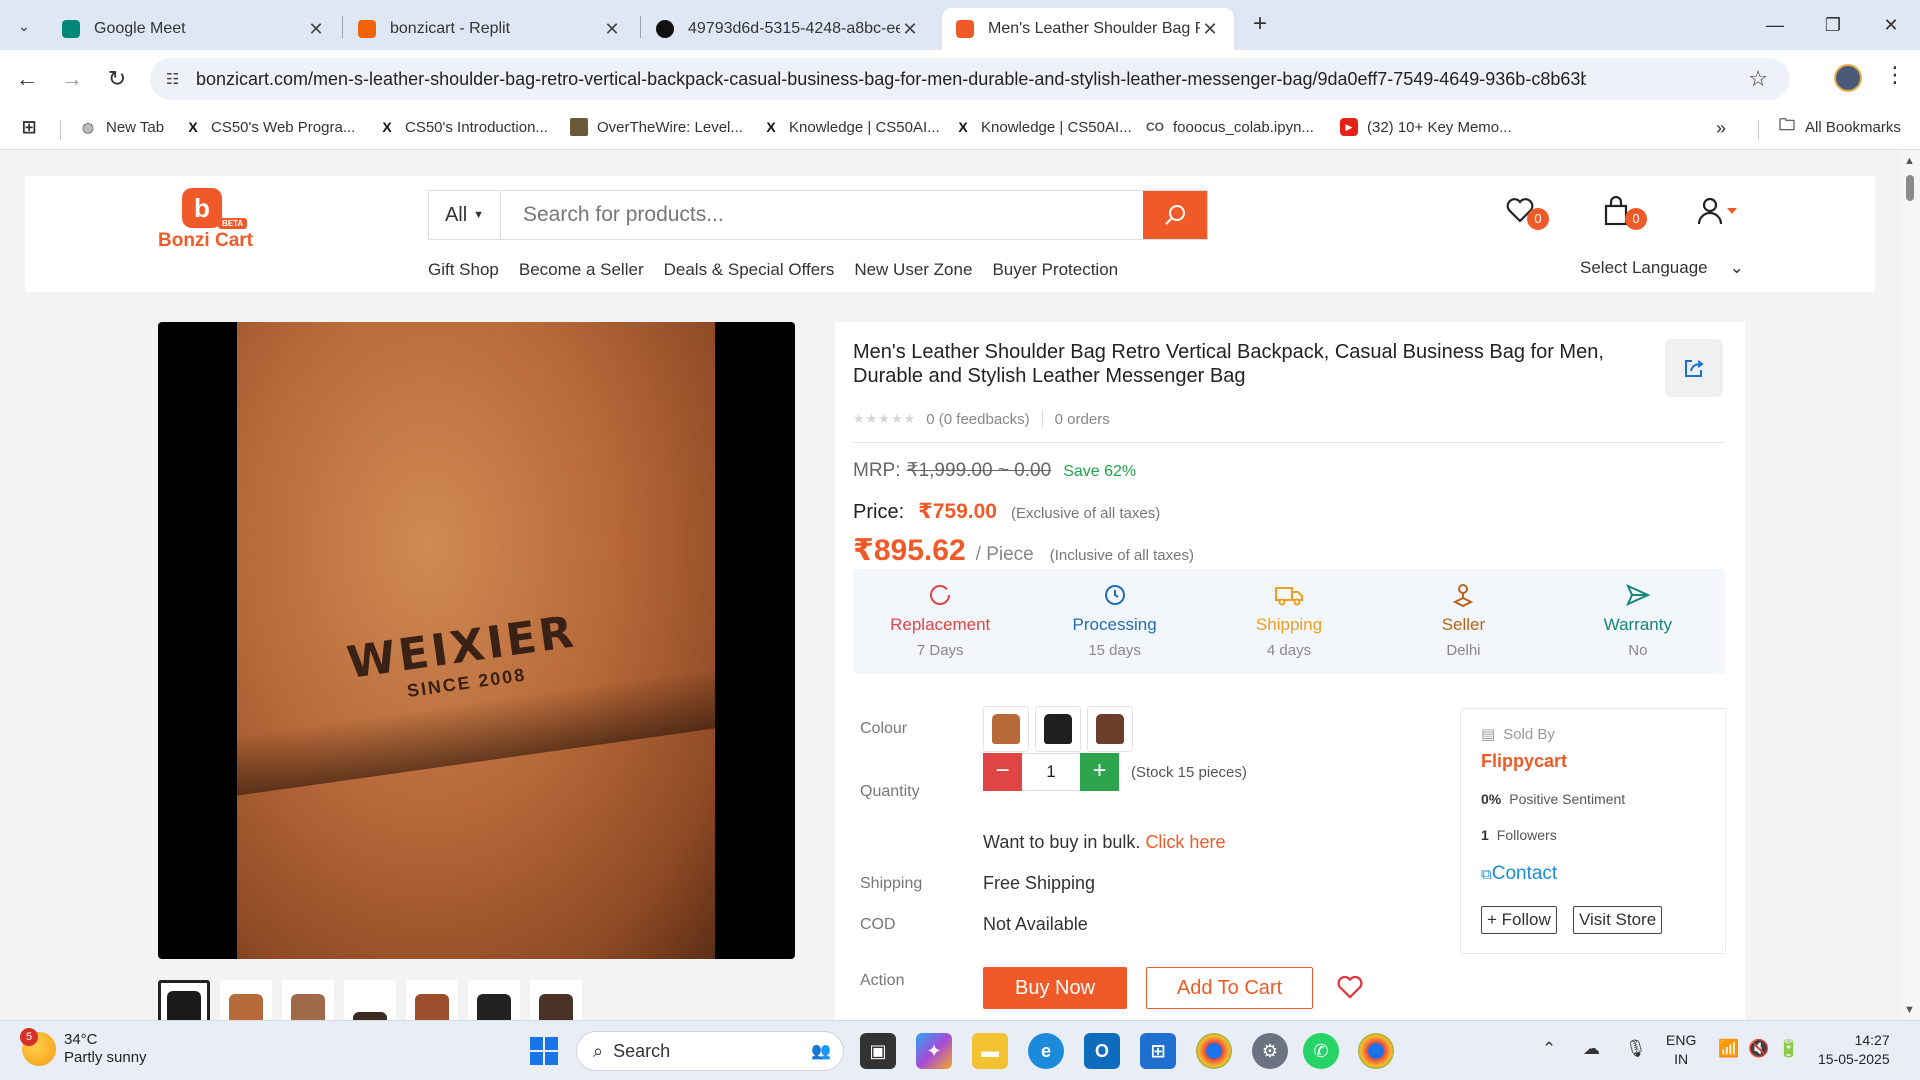 The image size is (1920, 1080). I want to click on window-close-icon: ✕, so click(1891, 25).